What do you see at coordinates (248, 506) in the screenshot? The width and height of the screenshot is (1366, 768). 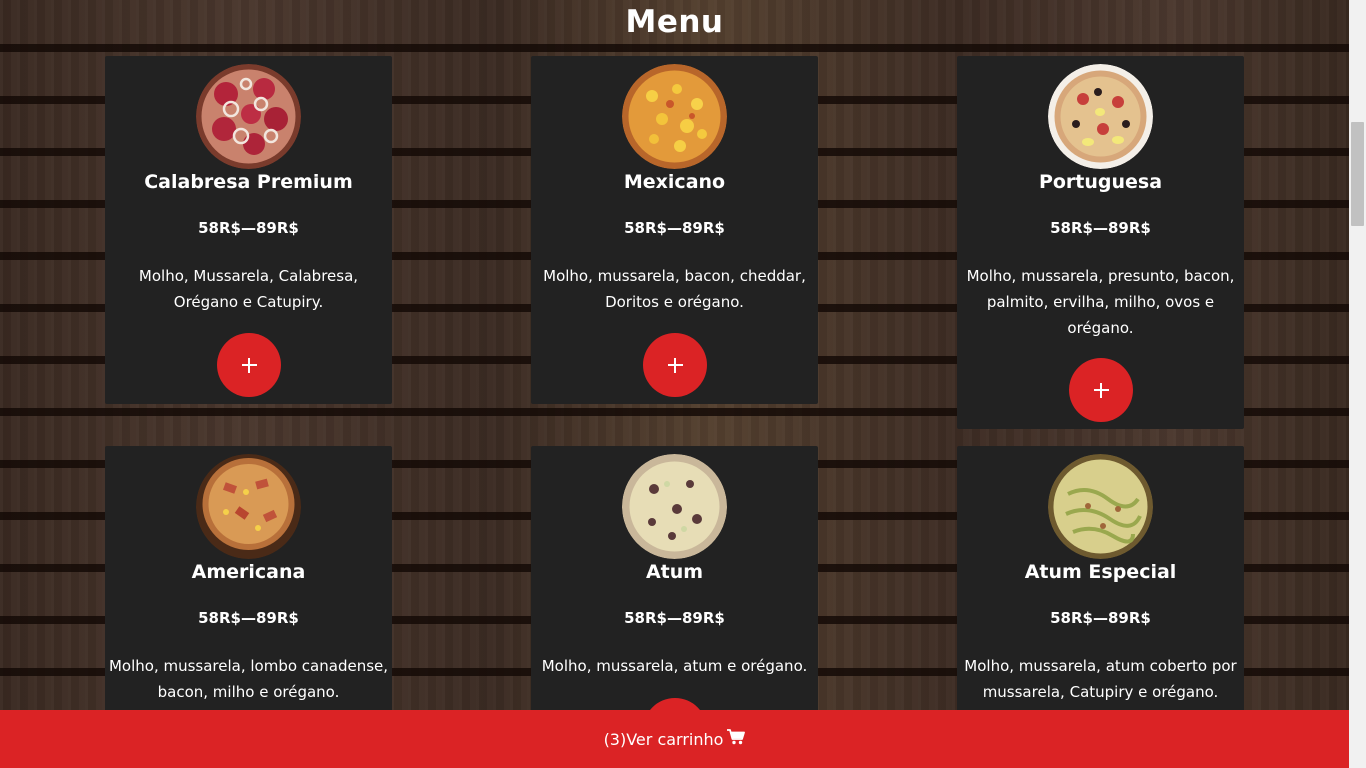 I see `pizza-americana-image` at bounding box center [248, 506].